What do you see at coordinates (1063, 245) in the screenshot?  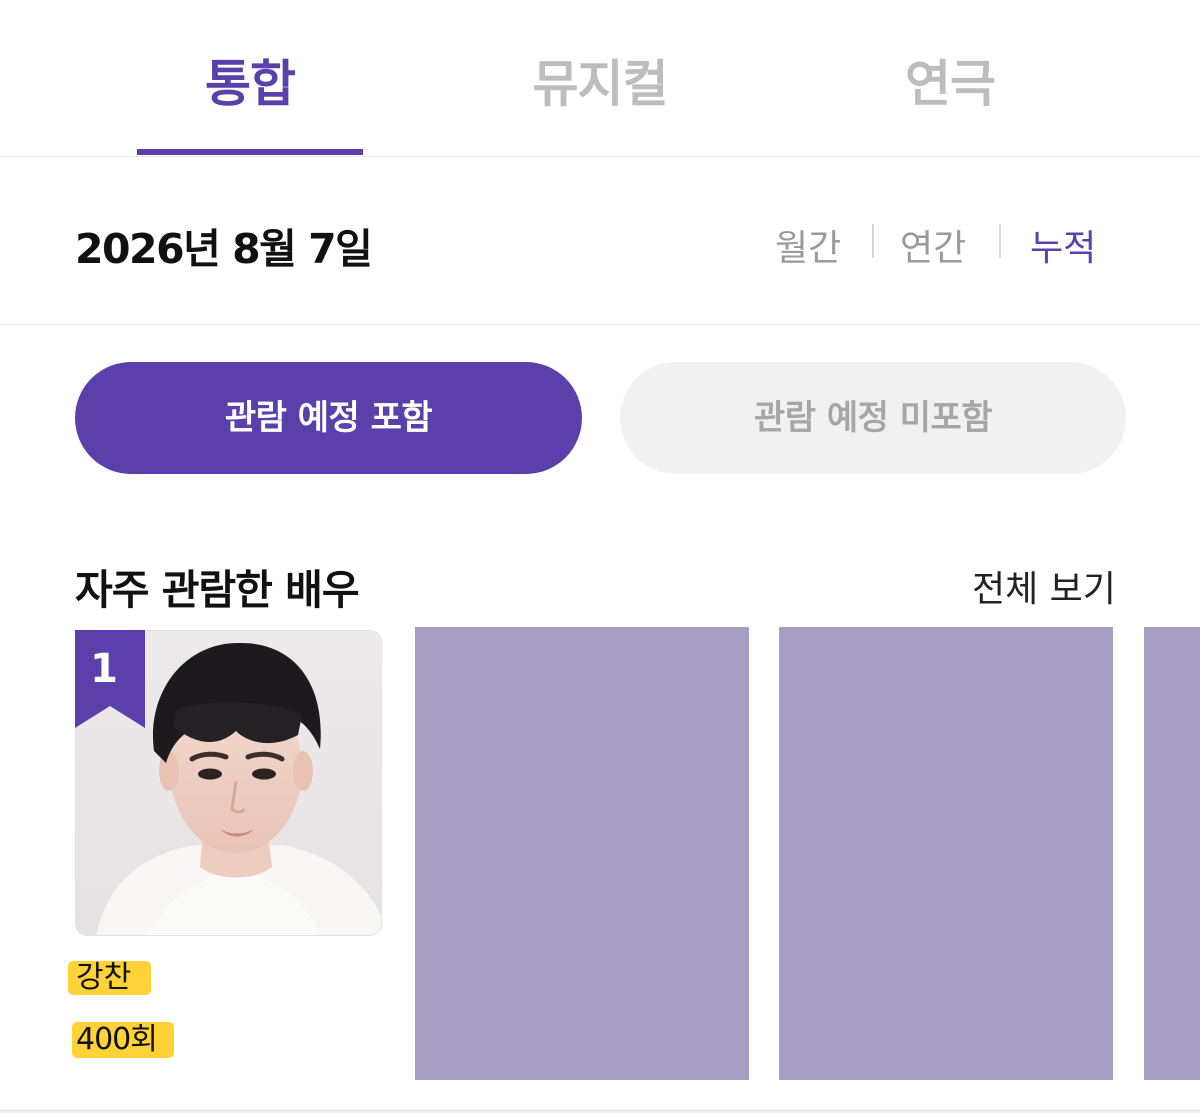 I see `period-cumulative: 누적` at bounding box center [1063, 245].